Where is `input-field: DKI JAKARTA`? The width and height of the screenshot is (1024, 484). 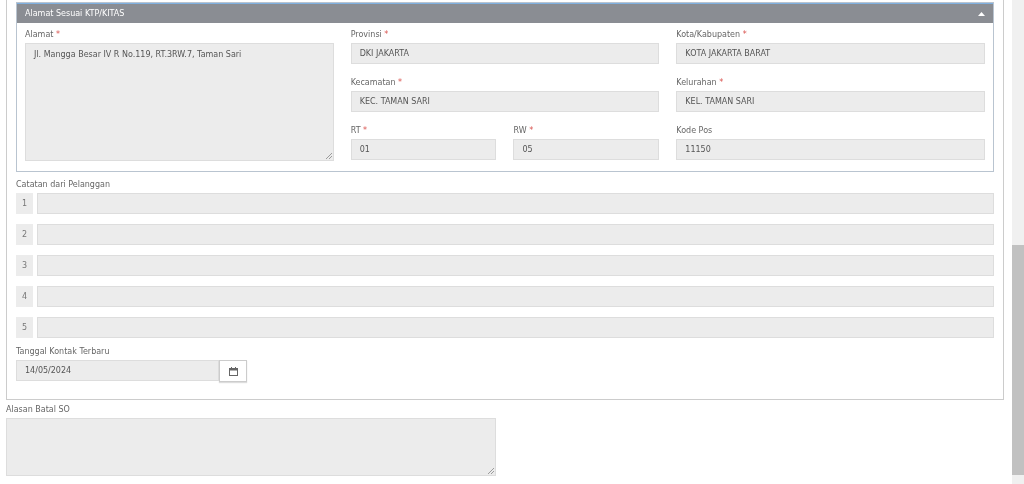
input-field: DKI JAKARTA is located at coordinates (505, 53).